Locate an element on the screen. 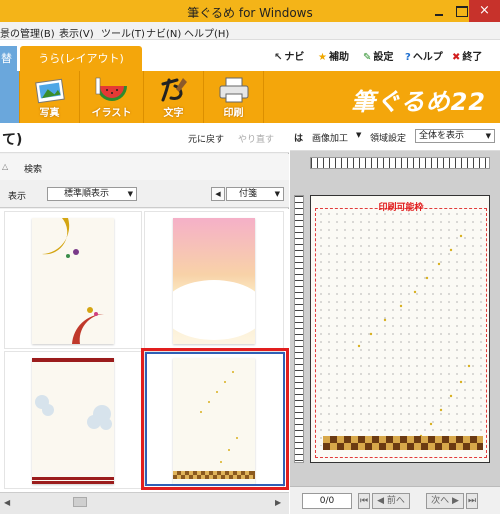  prev-page-button: ◀ 前へ is located at coordinates (391, 501).